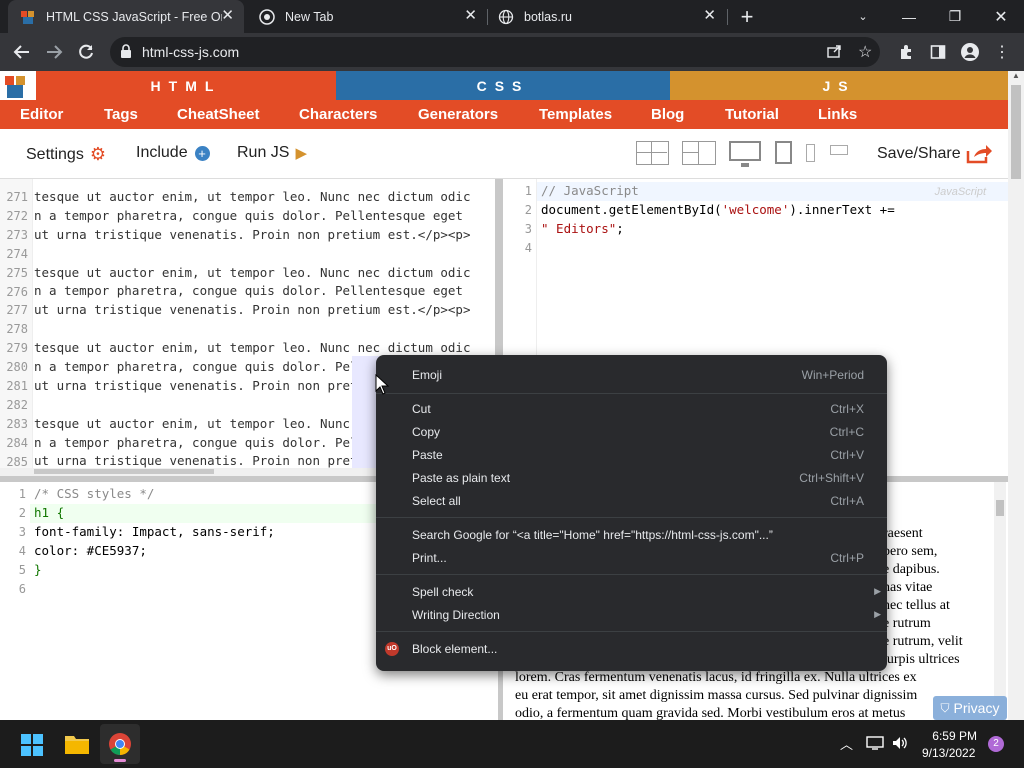 The image size is (1024, 768). I want to click on nav-templates: Templates, so click(575, 114).